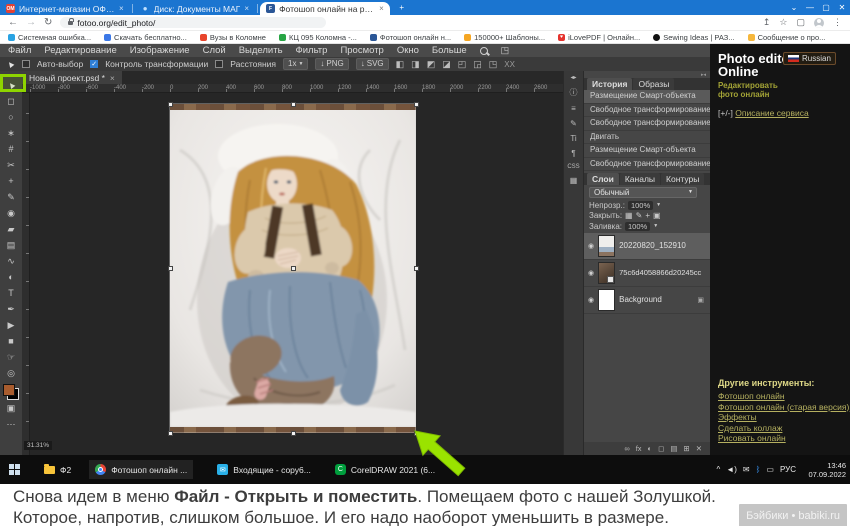 Image resolution: width=850 pixels, height=526 pixels. I want to click on transform-handle-mid-left, so click(170, 268).